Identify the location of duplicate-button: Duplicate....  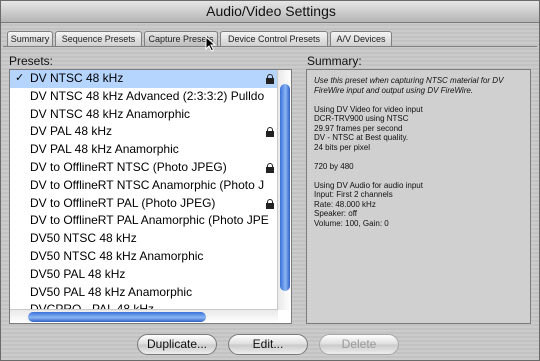
(177, 344).